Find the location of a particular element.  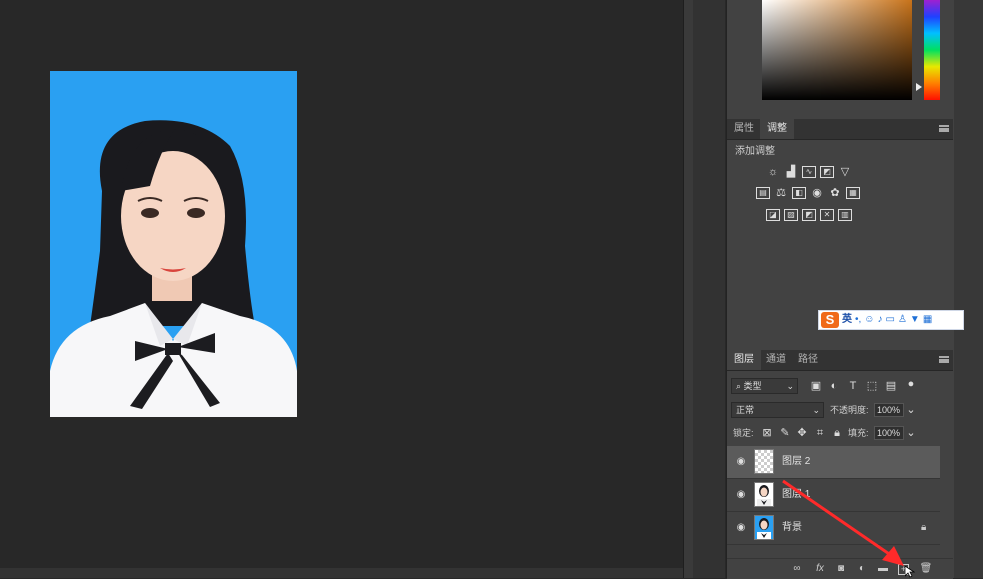

add-mask-icon: ◙ is located at coordinates (841, 569).